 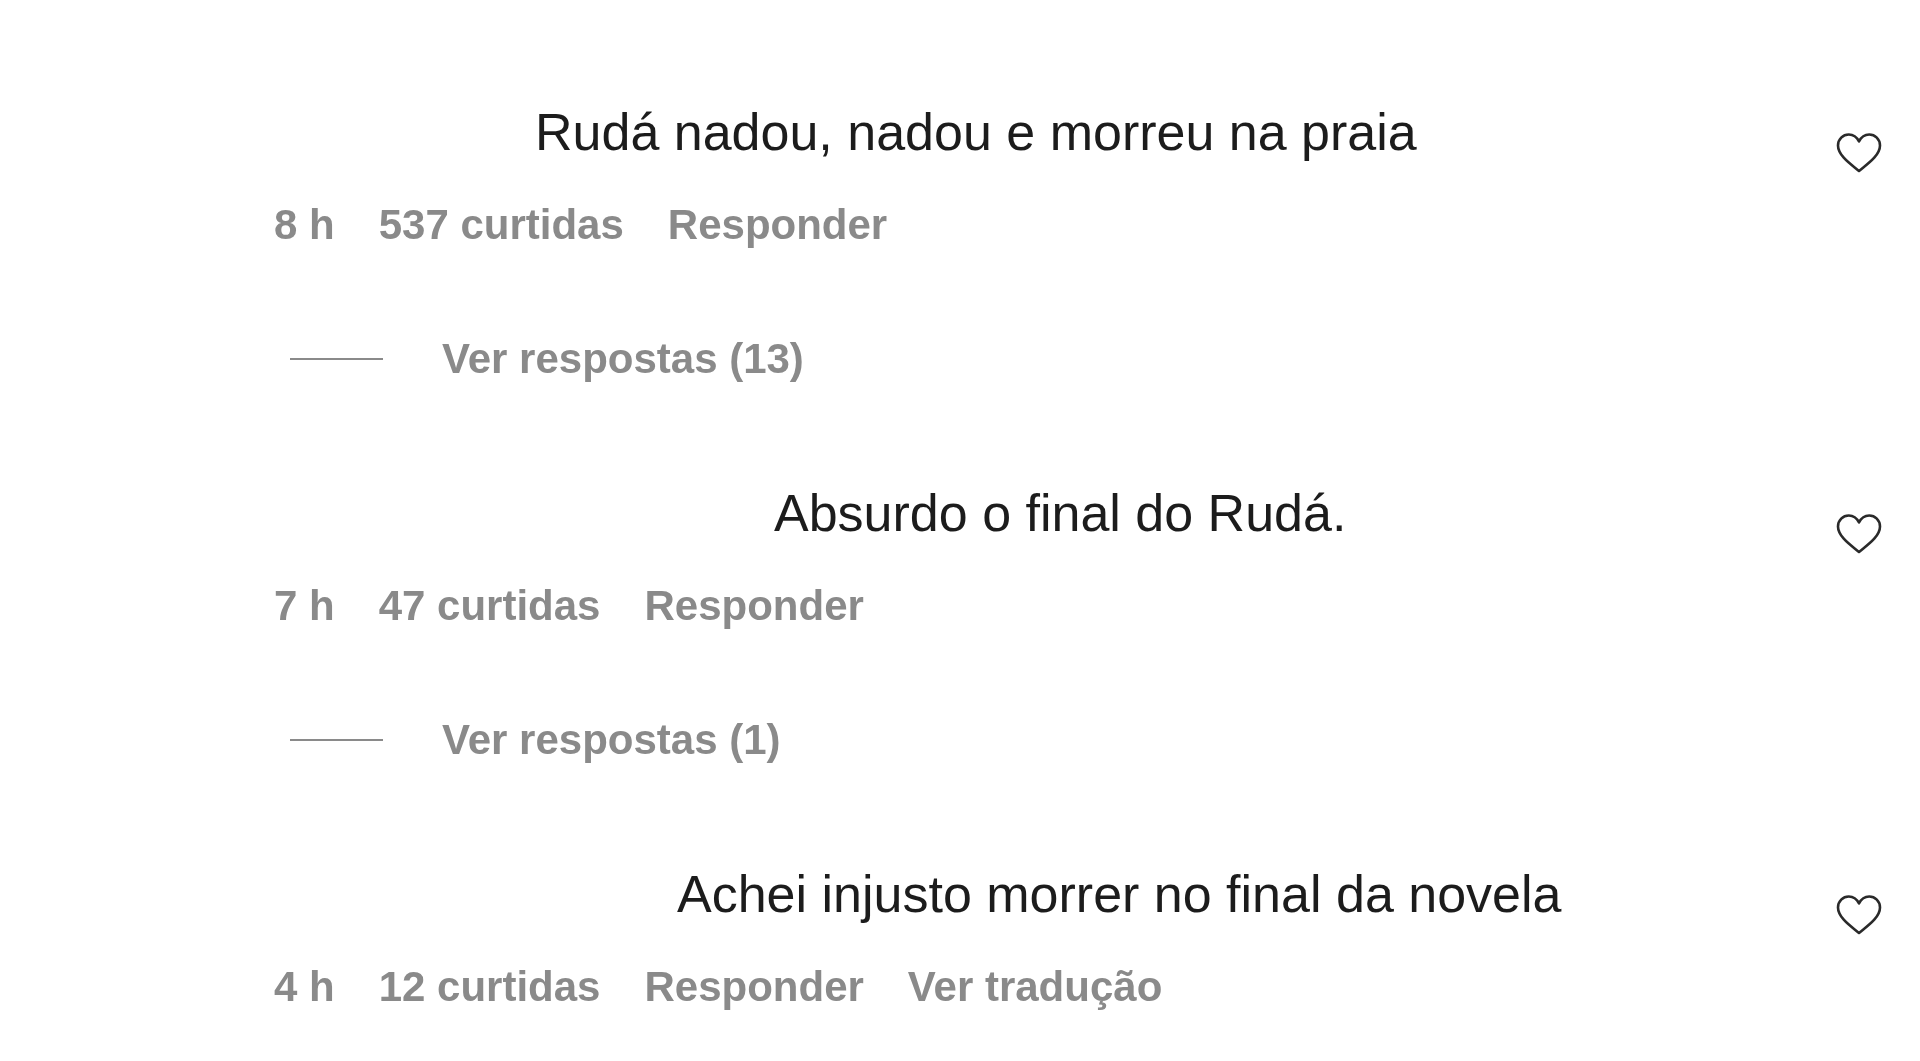 I want to click on comment-action-link: Ver tradução, so click(x=1035, y=987).